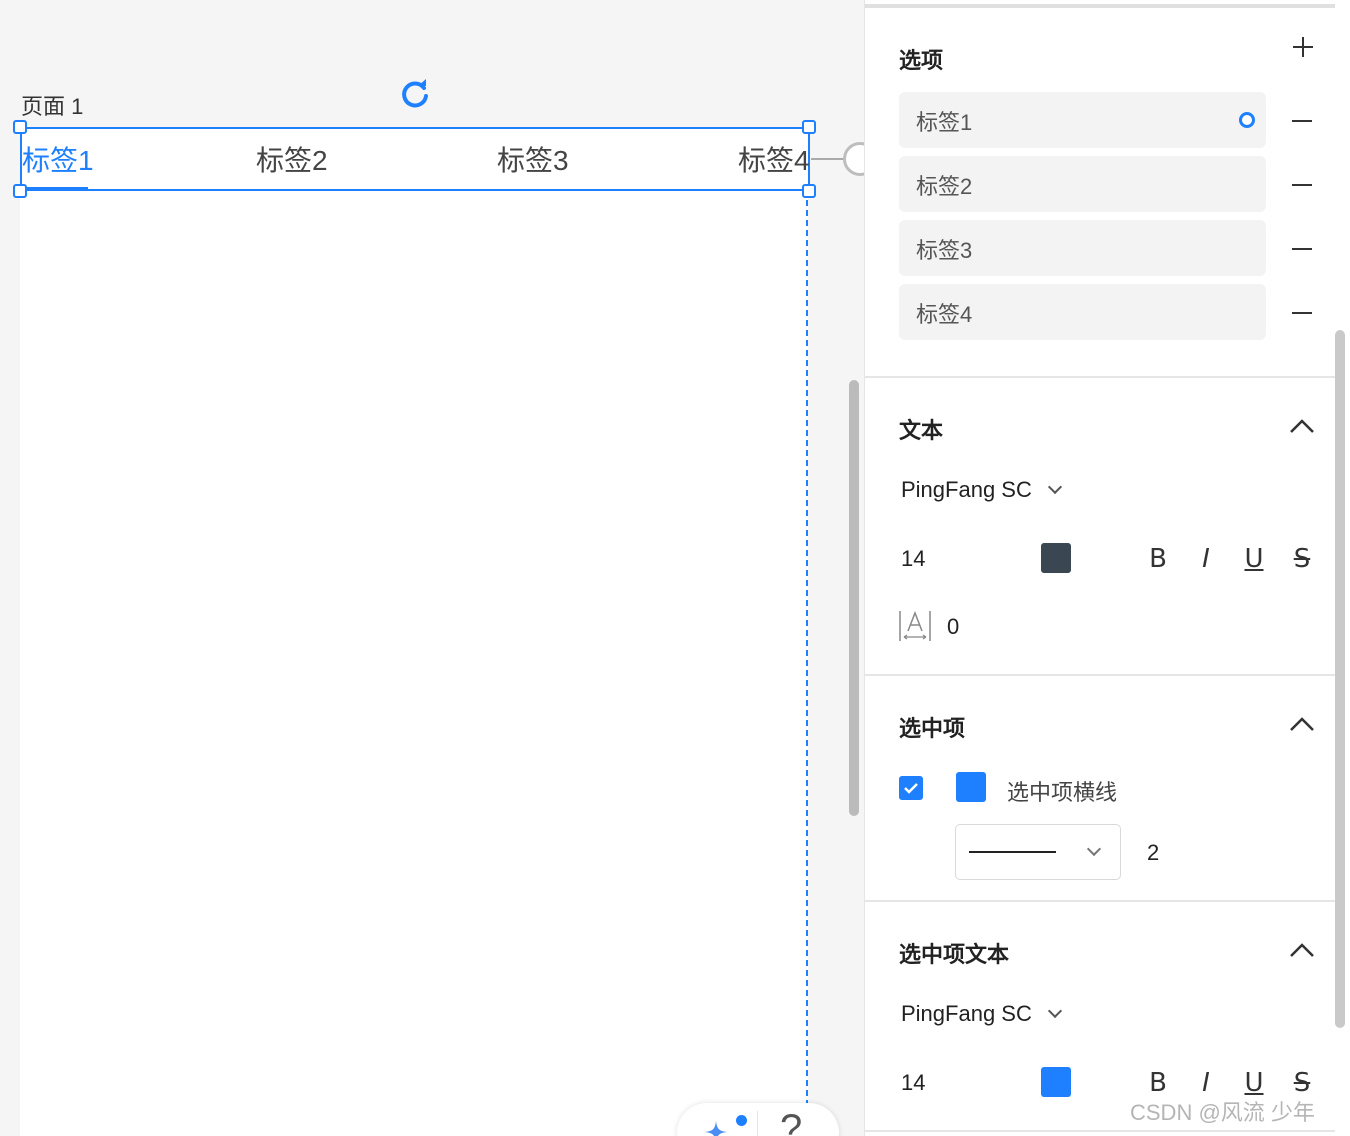 The image size is (1350, 1136). What do you see at coordinates (944, 122) in the screenshot?
I see `option-label: 标签1` at bounding box center [944, 122].